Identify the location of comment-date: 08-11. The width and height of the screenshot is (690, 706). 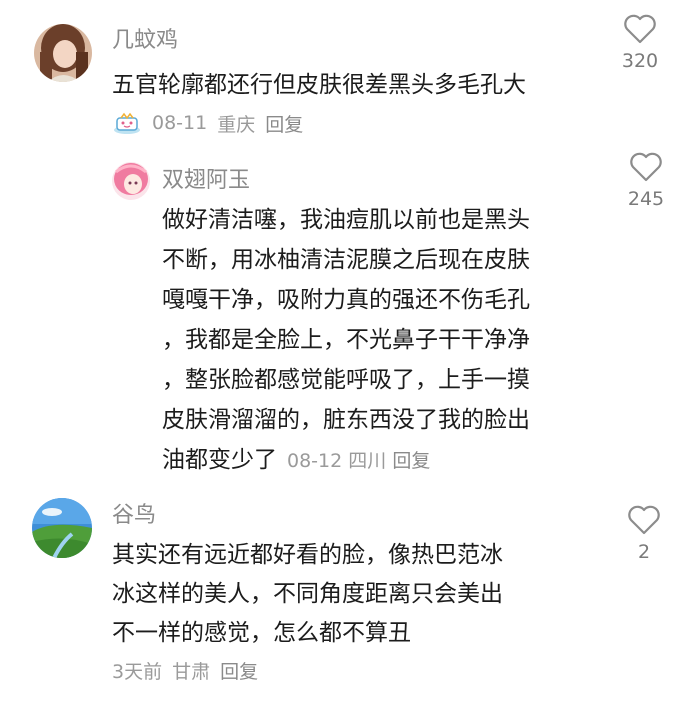
(180, 123).